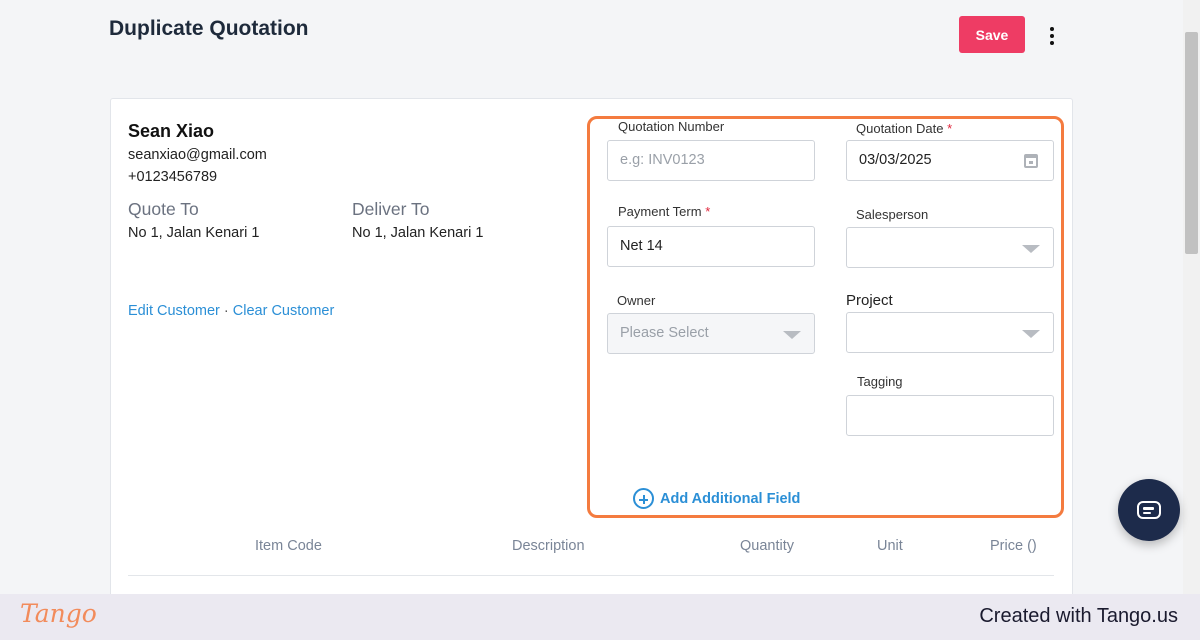 The width and height of the screenshot is (1200, 640). What do you see at coordinates (767, 546) in the screenshot?
I see `column-quantity: Quantity` at bounding box center [767, 546].